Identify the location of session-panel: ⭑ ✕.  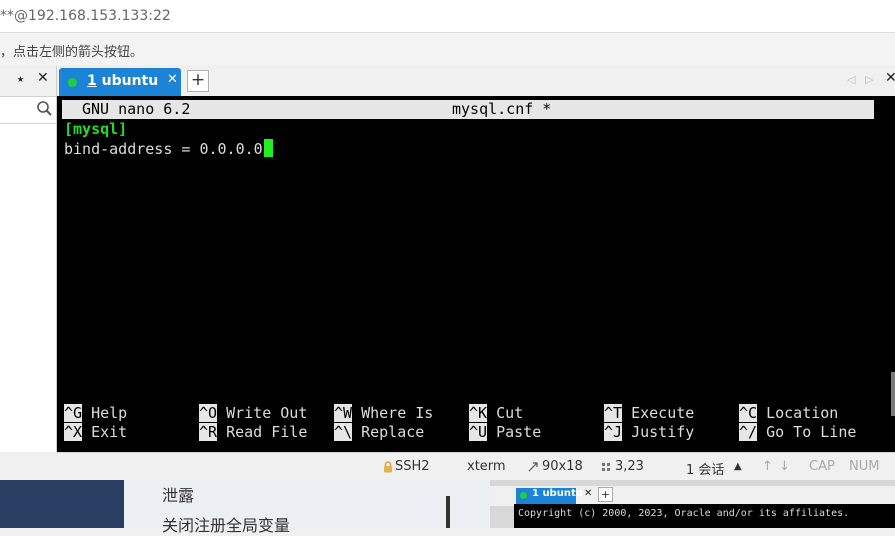
(28, 259).